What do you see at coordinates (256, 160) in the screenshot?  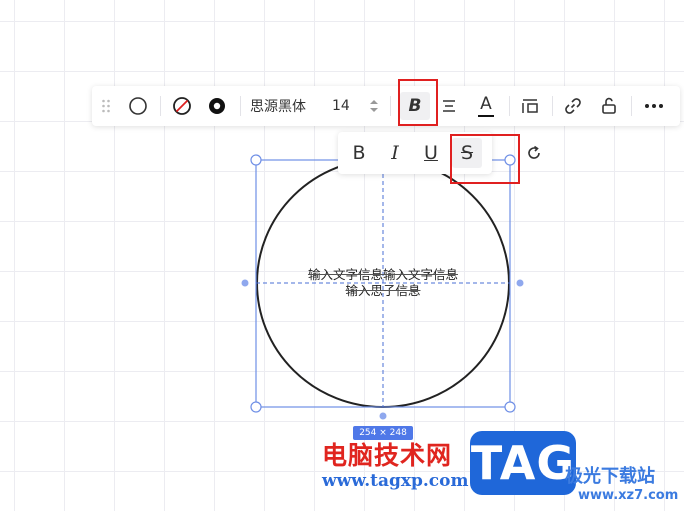 I see `resize-handle-top-left` at bounding box center [256, 160].